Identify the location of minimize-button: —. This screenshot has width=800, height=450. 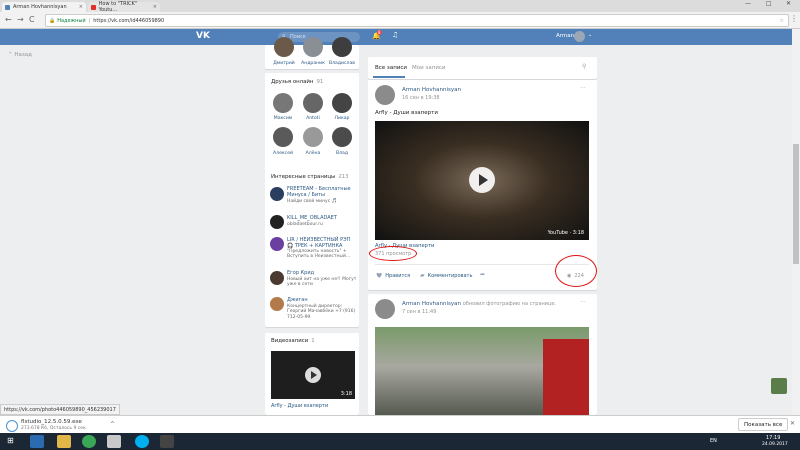
(748, 3).